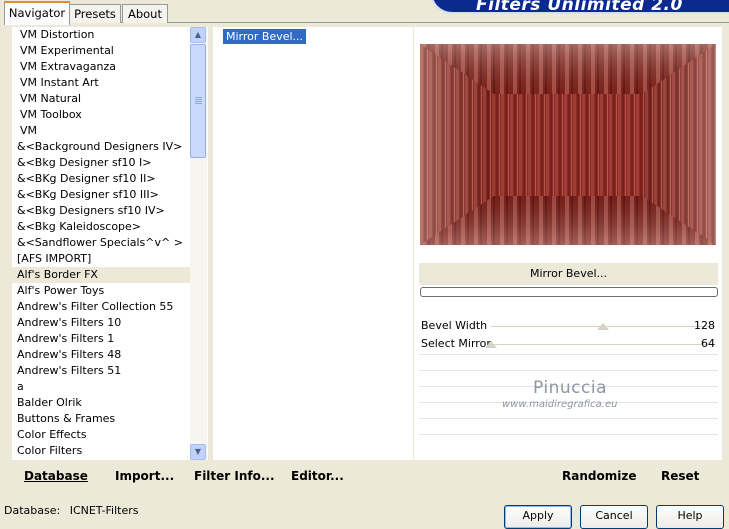 This screenshot has width=729, height=529. What do you see at coordinates (603, 344) in the screenshot?
I see `slider-track` at bounding box center [603, 344].